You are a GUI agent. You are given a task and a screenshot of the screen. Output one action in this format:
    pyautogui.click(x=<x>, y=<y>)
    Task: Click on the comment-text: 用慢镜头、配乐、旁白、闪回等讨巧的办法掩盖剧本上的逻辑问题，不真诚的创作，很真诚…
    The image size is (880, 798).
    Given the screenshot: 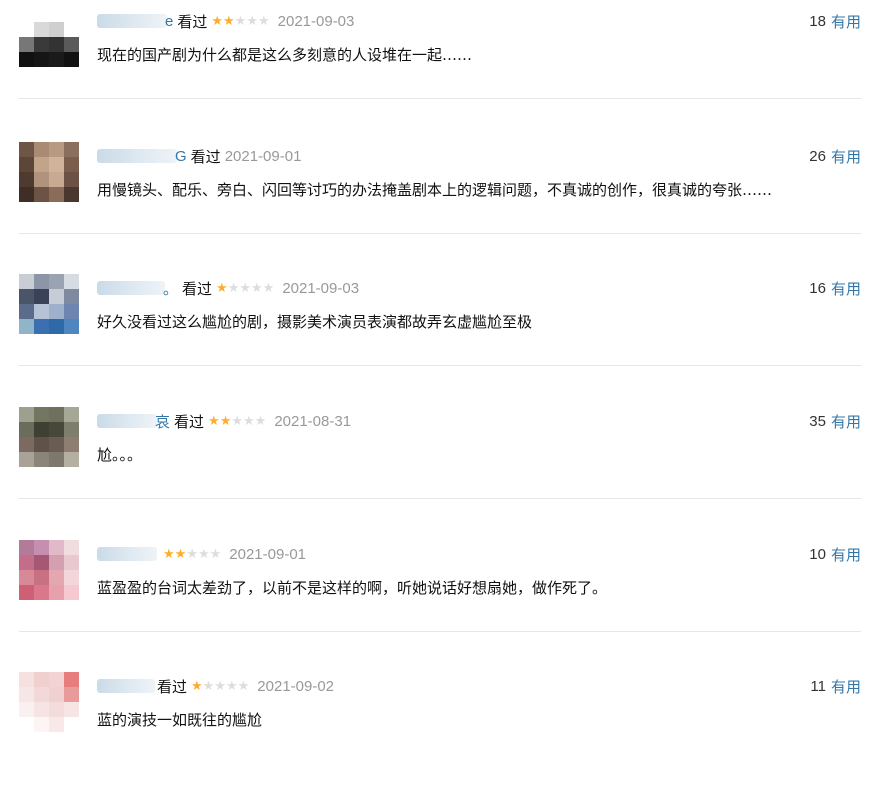 What is the action you would take?
    pyautogui.click(x=435, y=190)
    